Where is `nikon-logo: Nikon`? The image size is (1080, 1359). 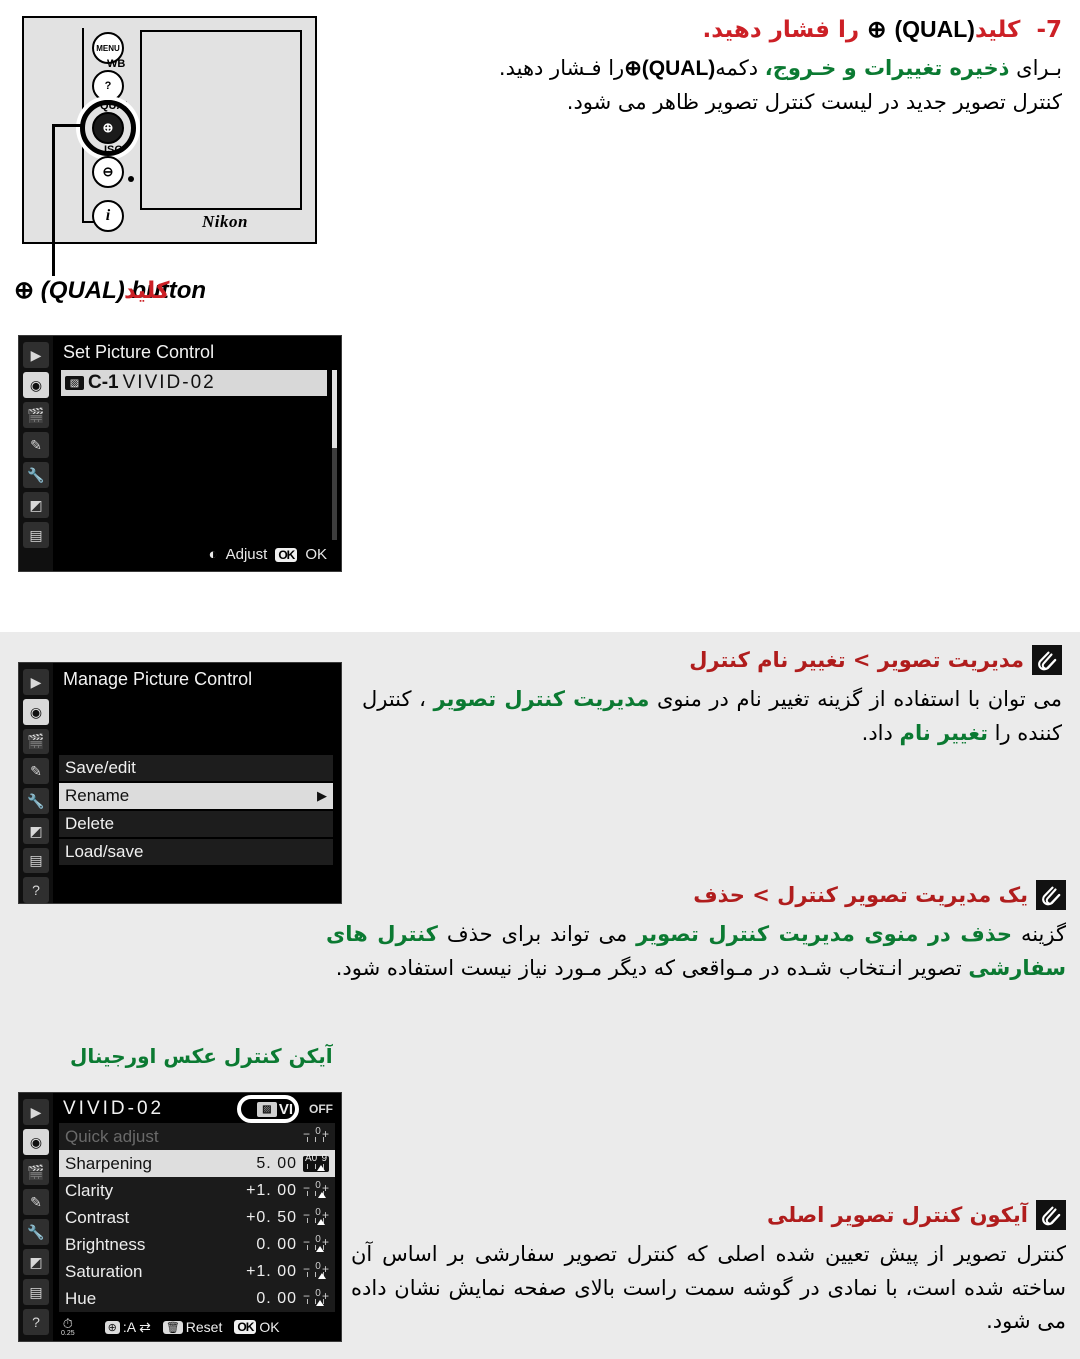
nikon-logo: Nikon is located at coordinates (225, 221).